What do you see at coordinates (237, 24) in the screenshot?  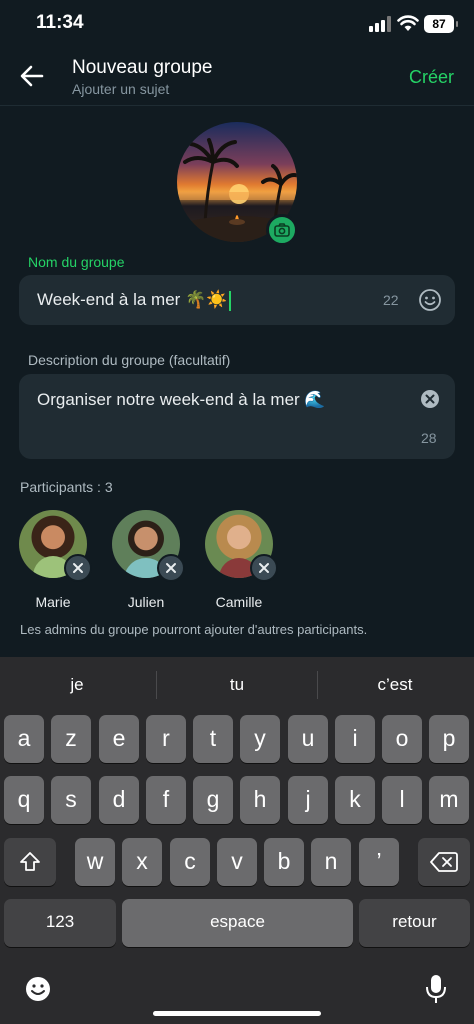 I see `status-bar: 11:34 87` at bounding box center [237, 24].